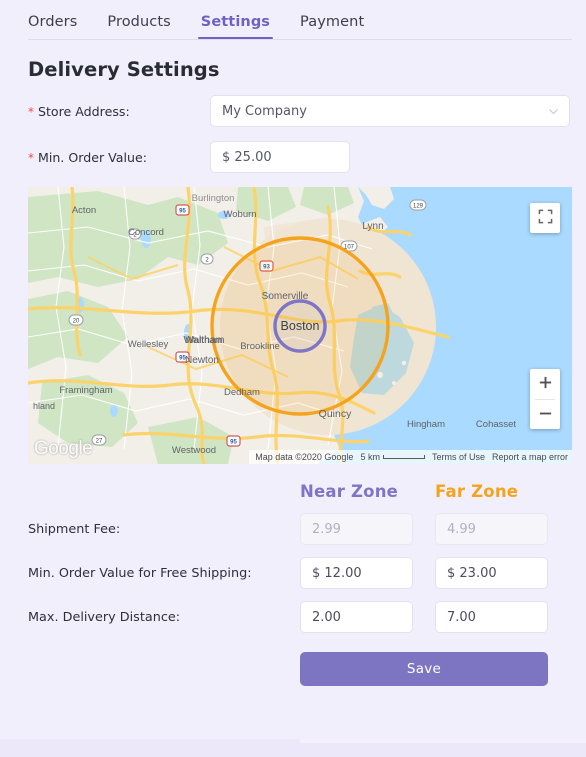 This screenshot has width=586, height=757. Describe the element at coordinates (44, 406) in the screenshot. I see `svg-text: hland` at that location.